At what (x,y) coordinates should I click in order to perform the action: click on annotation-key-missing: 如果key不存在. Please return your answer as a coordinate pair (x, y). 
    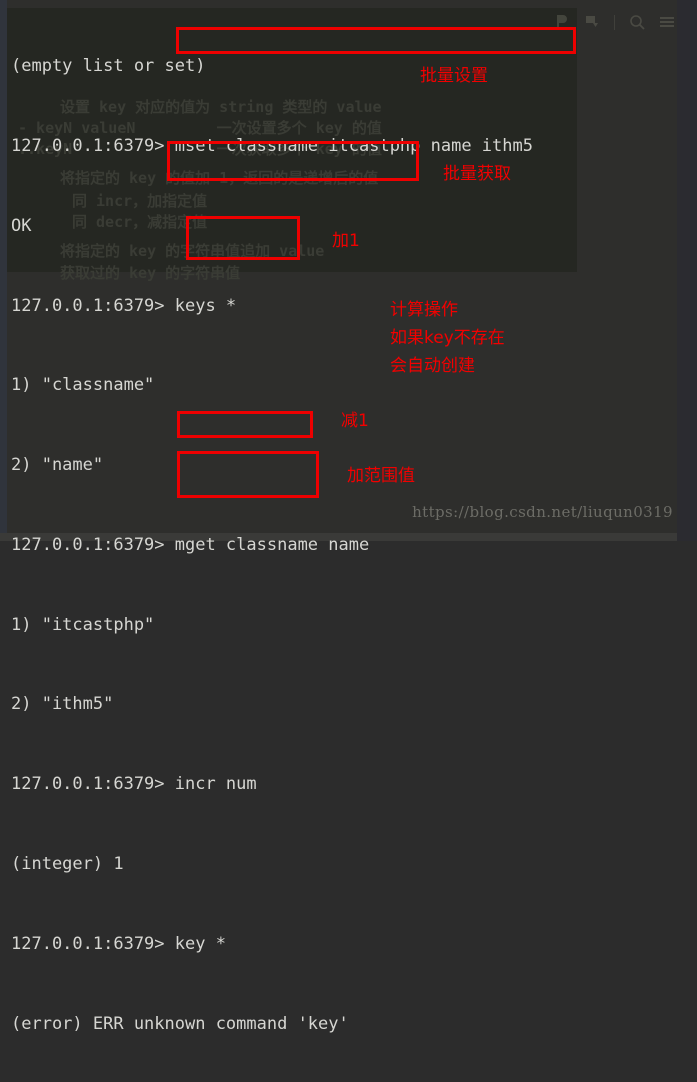
    Looking at the image, I should click on (447, 338).